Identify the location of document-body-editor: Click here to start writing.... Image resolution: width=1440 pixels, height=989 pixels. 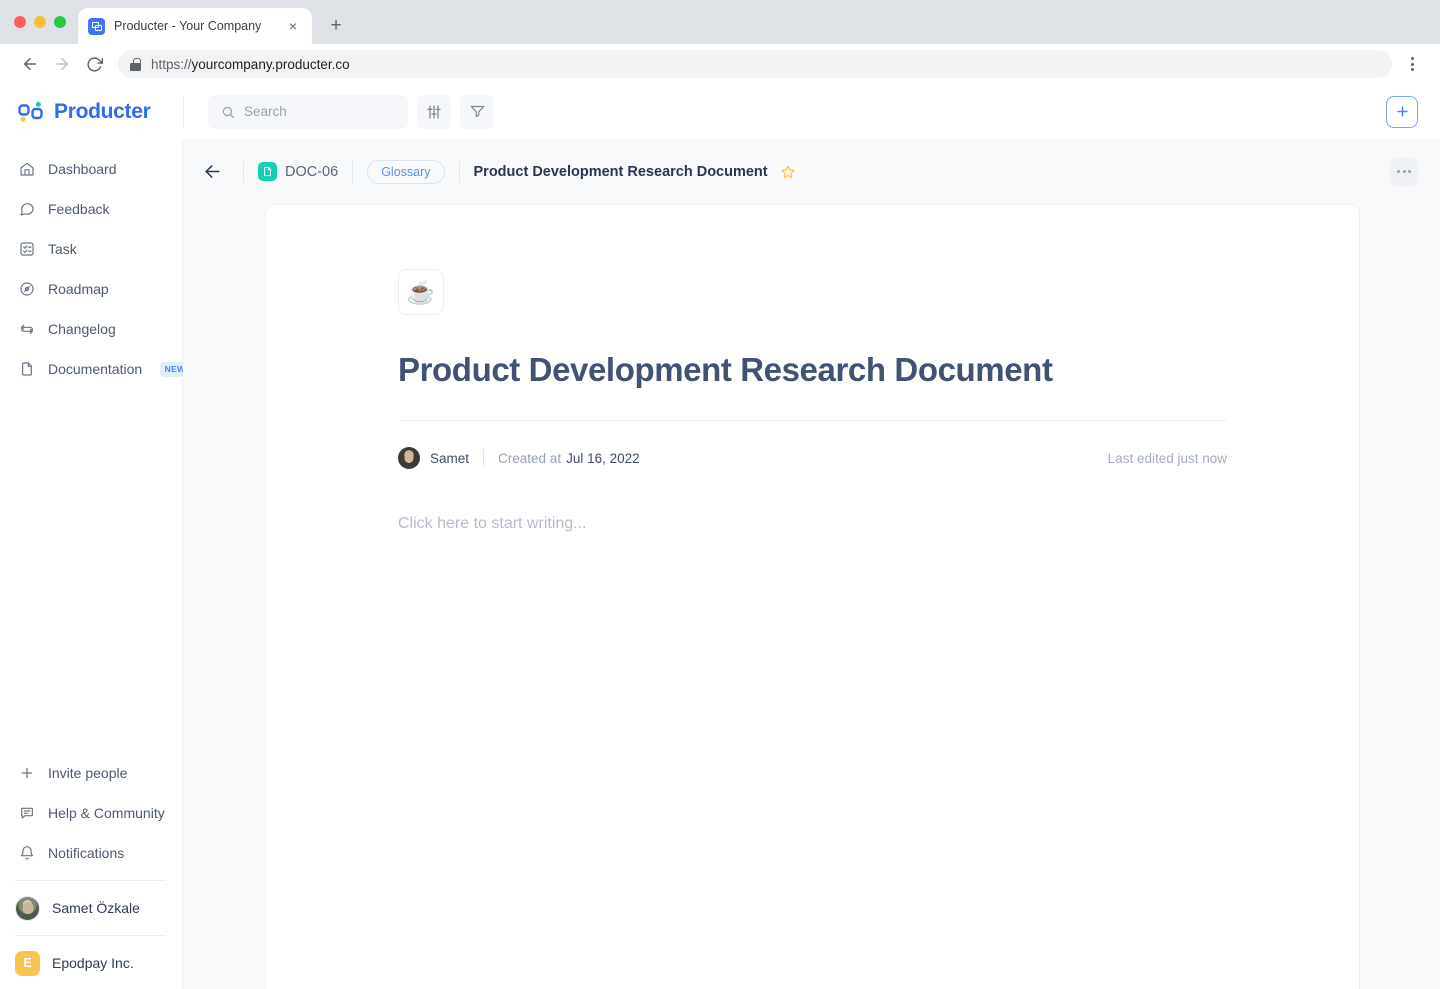
(812, 524).